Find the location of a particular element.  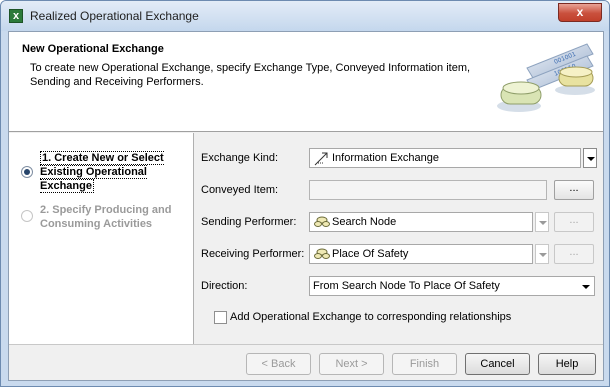

receiving-performer-value: Place Of Safety is located at coordinates (370, 254).